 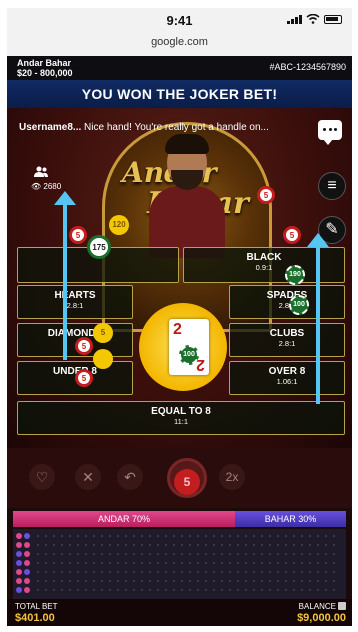 What do you see at coordinates (46, 178) in the screenshot?
I see `viewer-count: 👁 2680` at bounding box center [46, 178].